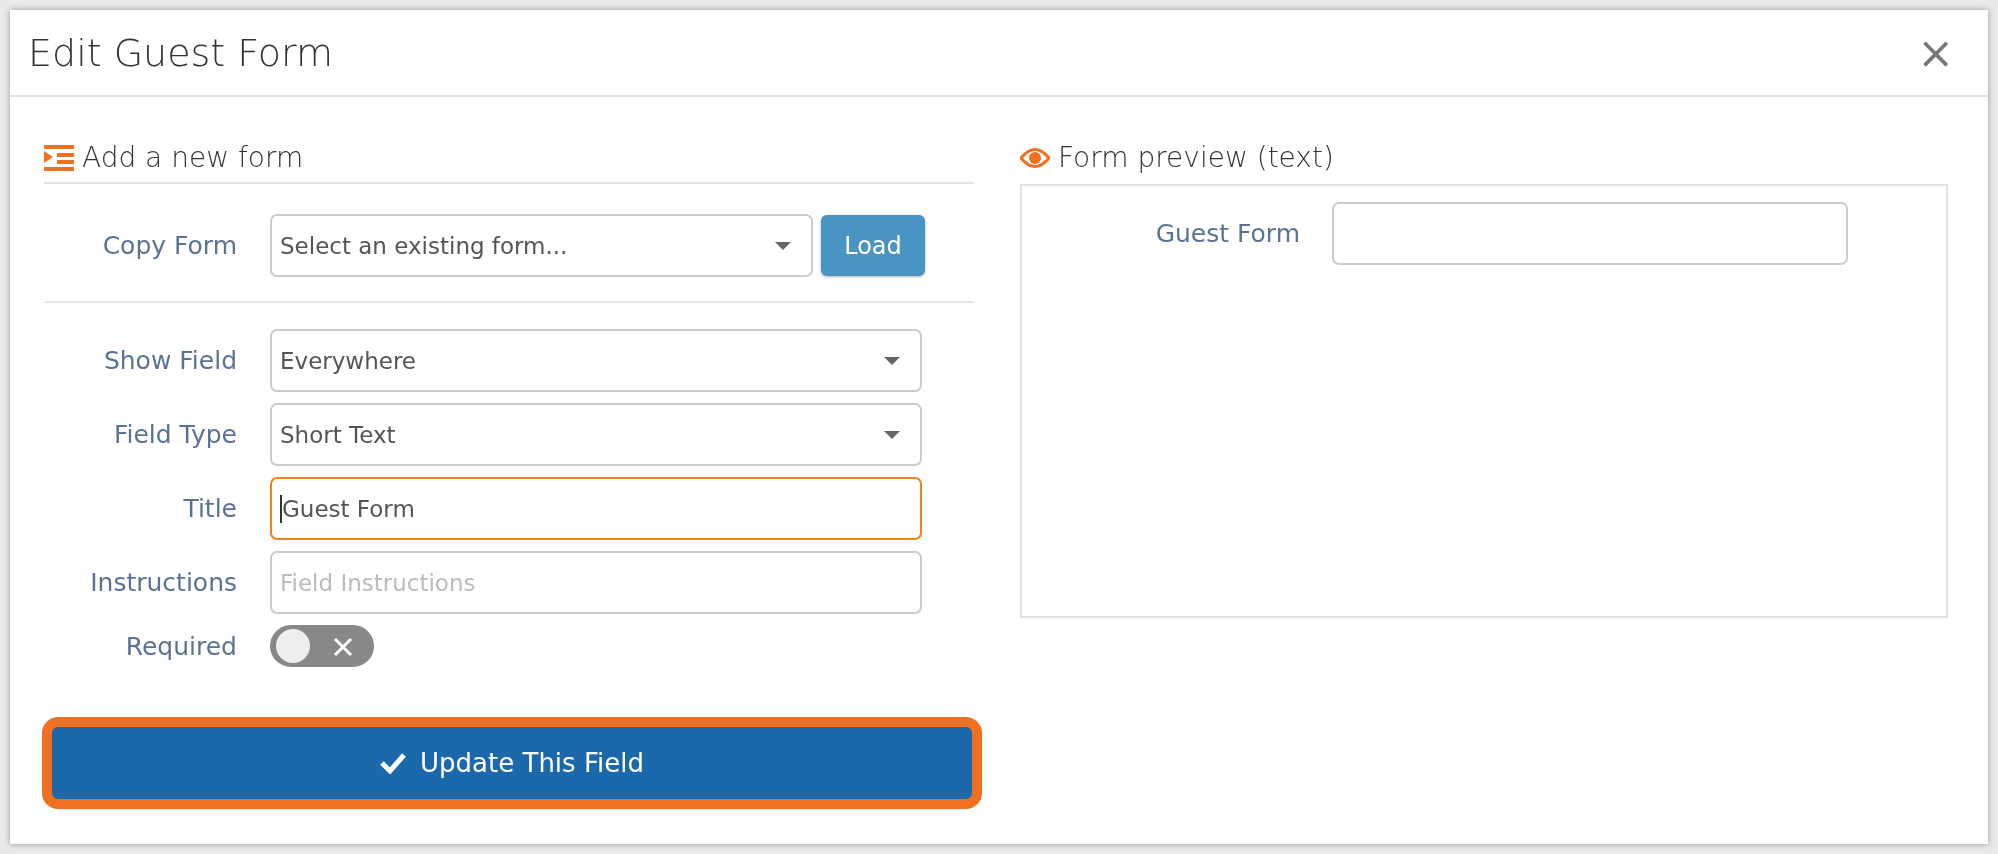  Describe the element at coordinates (596, 434) in the screenshot. I see `dropdown-field: Short Text` at that location.